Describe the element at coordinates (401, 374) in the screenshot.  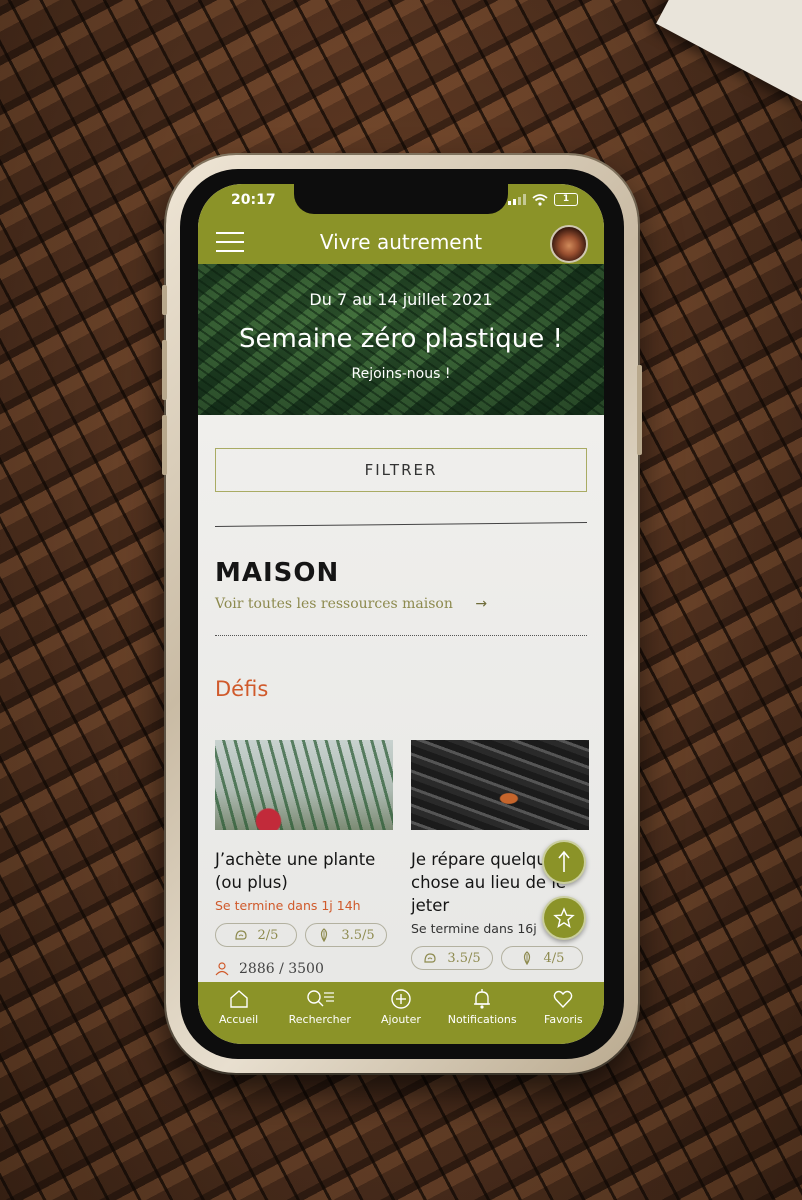
I see `hero-subtitle: Rejoins-nous !` at that location.